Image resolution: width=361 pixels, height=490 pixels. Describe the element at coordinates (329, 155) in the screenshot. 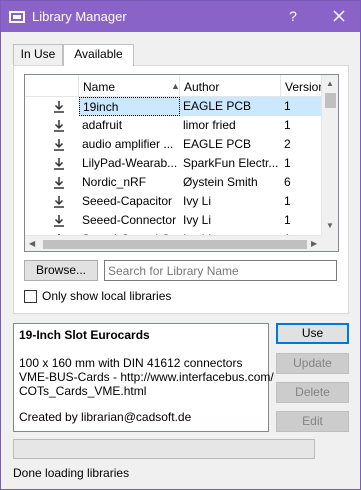

I see `vertical-scrollbar: ▲ ▼` at that location.